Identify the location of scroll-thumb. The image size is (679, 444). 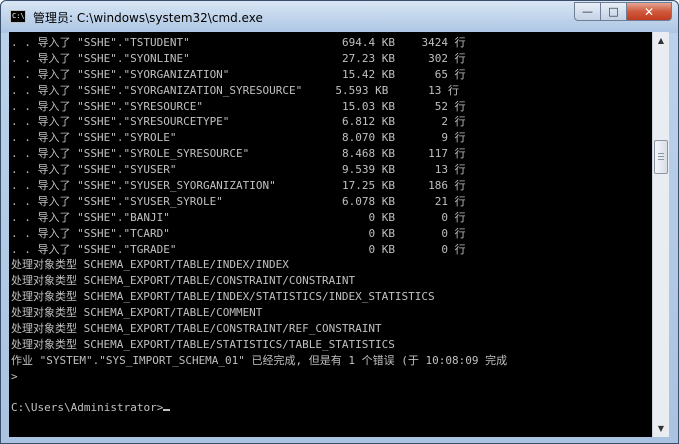
(661, 156).